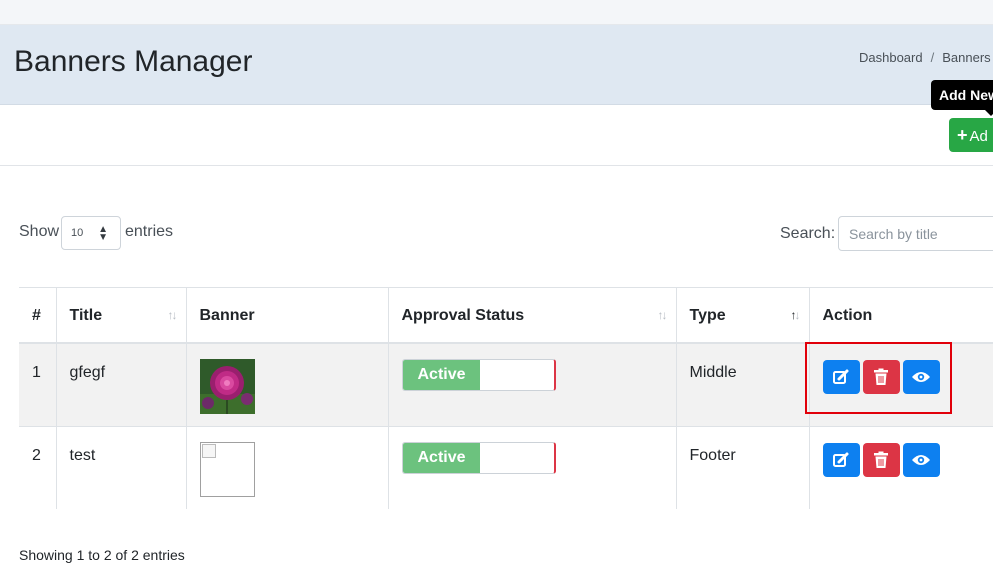  I want to click on column-header-action: Action, so click(901, 315).